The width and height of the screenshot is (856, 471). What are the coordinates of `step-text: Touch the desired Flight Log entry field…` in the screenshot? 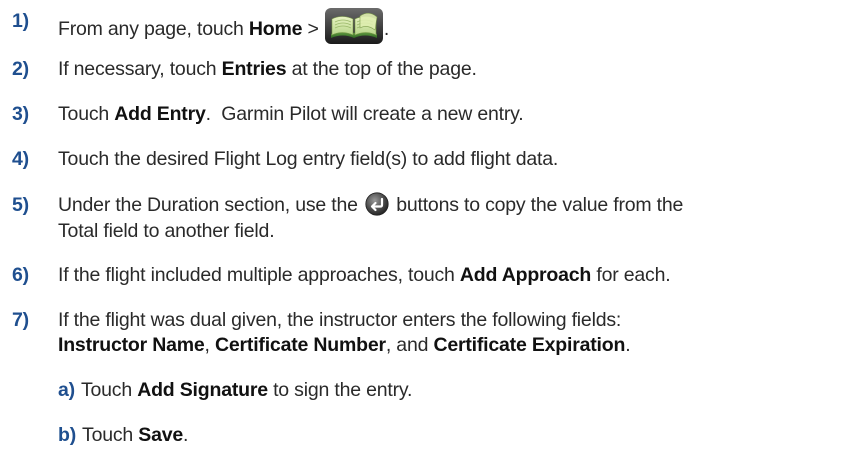 It's located at (308, 159).